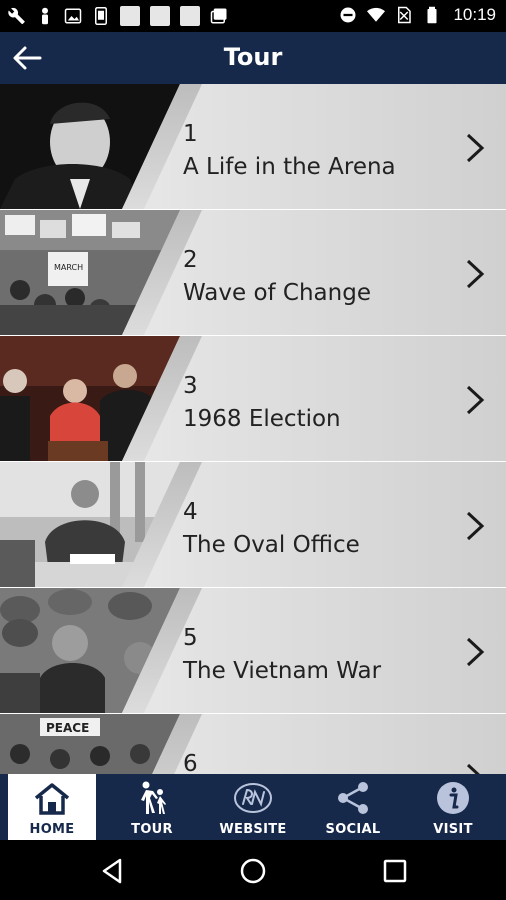 The image size is (506, 900). What do you see at coordinates (190, 512) in the screenshot?
I see `tour-item-number: 4` at bounding box center [190, 512].